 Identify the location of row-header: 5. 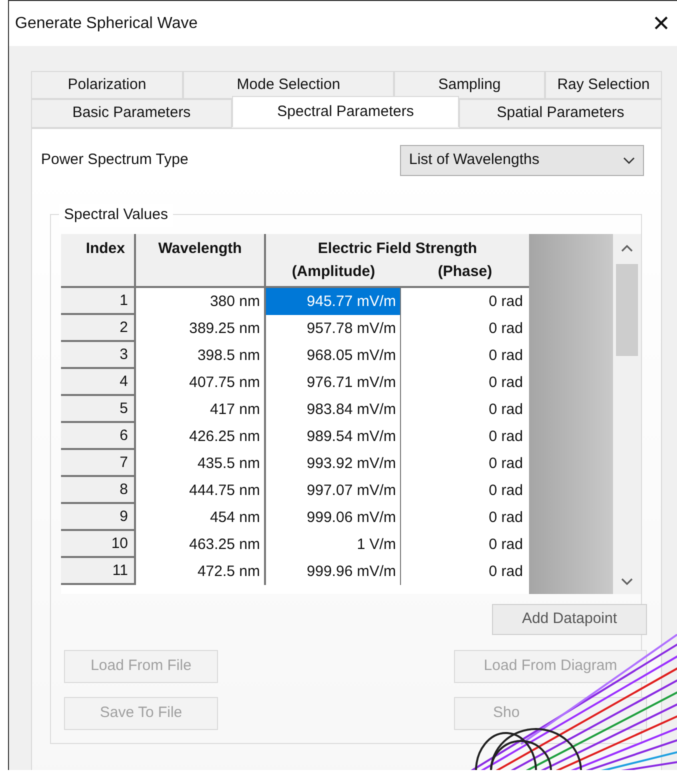
(97, 409).